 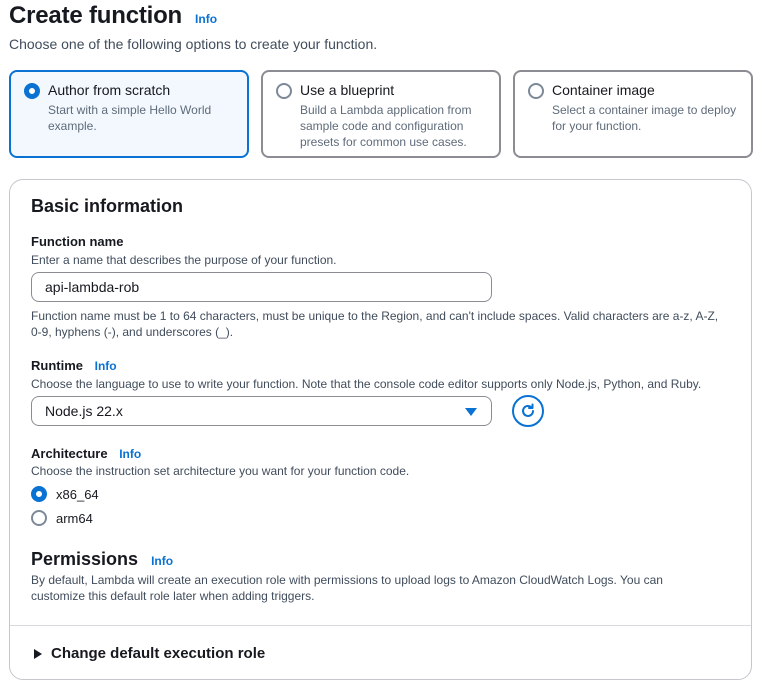 I want to click on permissions-info-link: Info, so click(x=162, y=561).